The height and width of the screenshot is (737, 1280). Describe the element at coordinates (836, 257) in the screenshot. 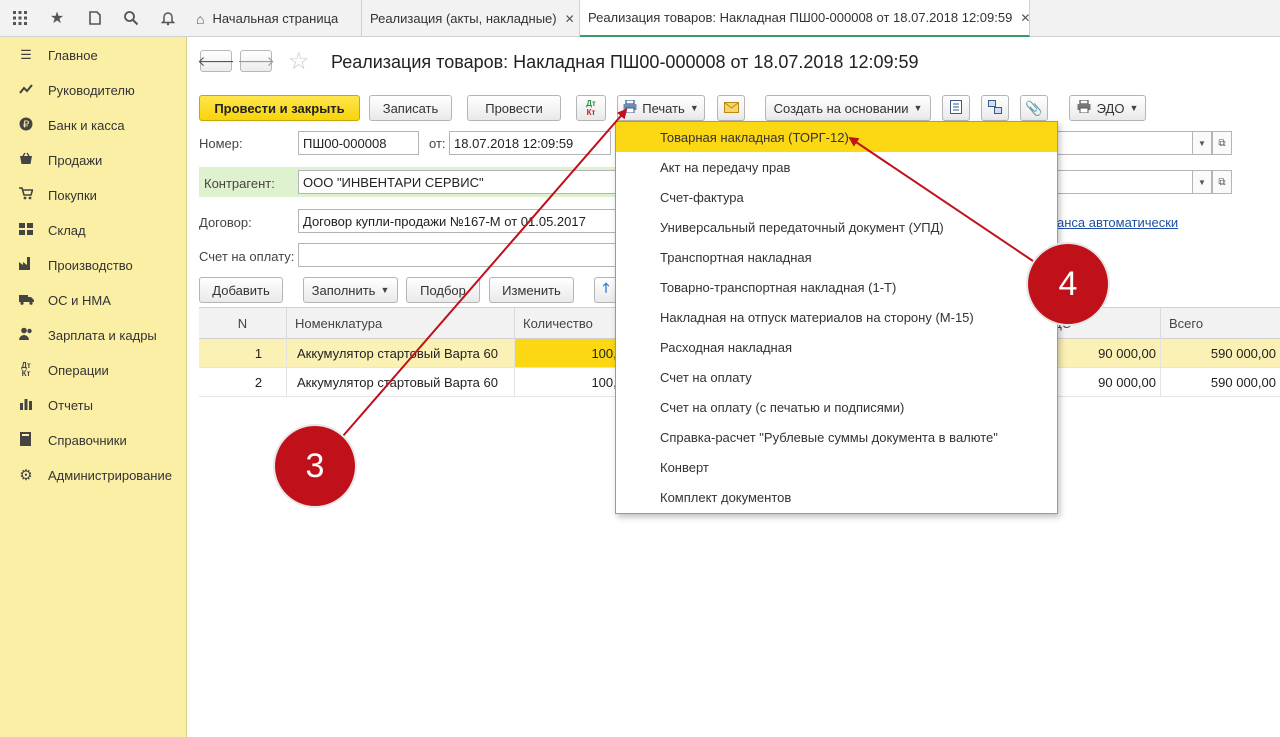

I see `print-menu-item-transport-waybill: Транспортная накладная` at that location.